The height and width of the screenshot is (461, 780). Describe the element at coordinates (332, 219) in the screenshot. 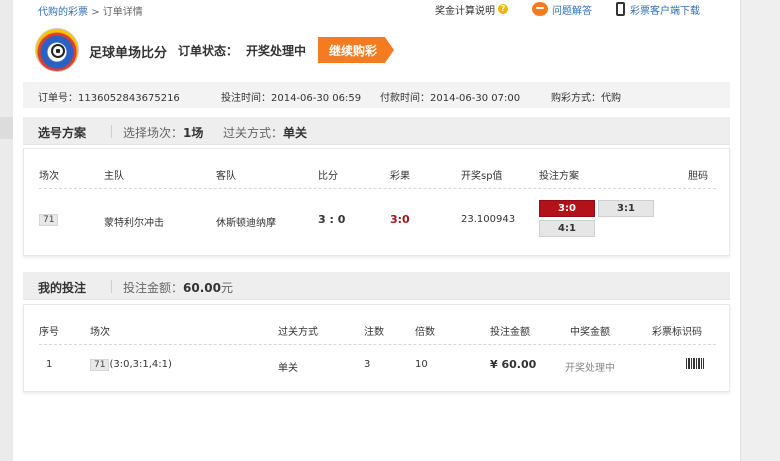

I see `final-score-cell: 3 : 0` at that location.